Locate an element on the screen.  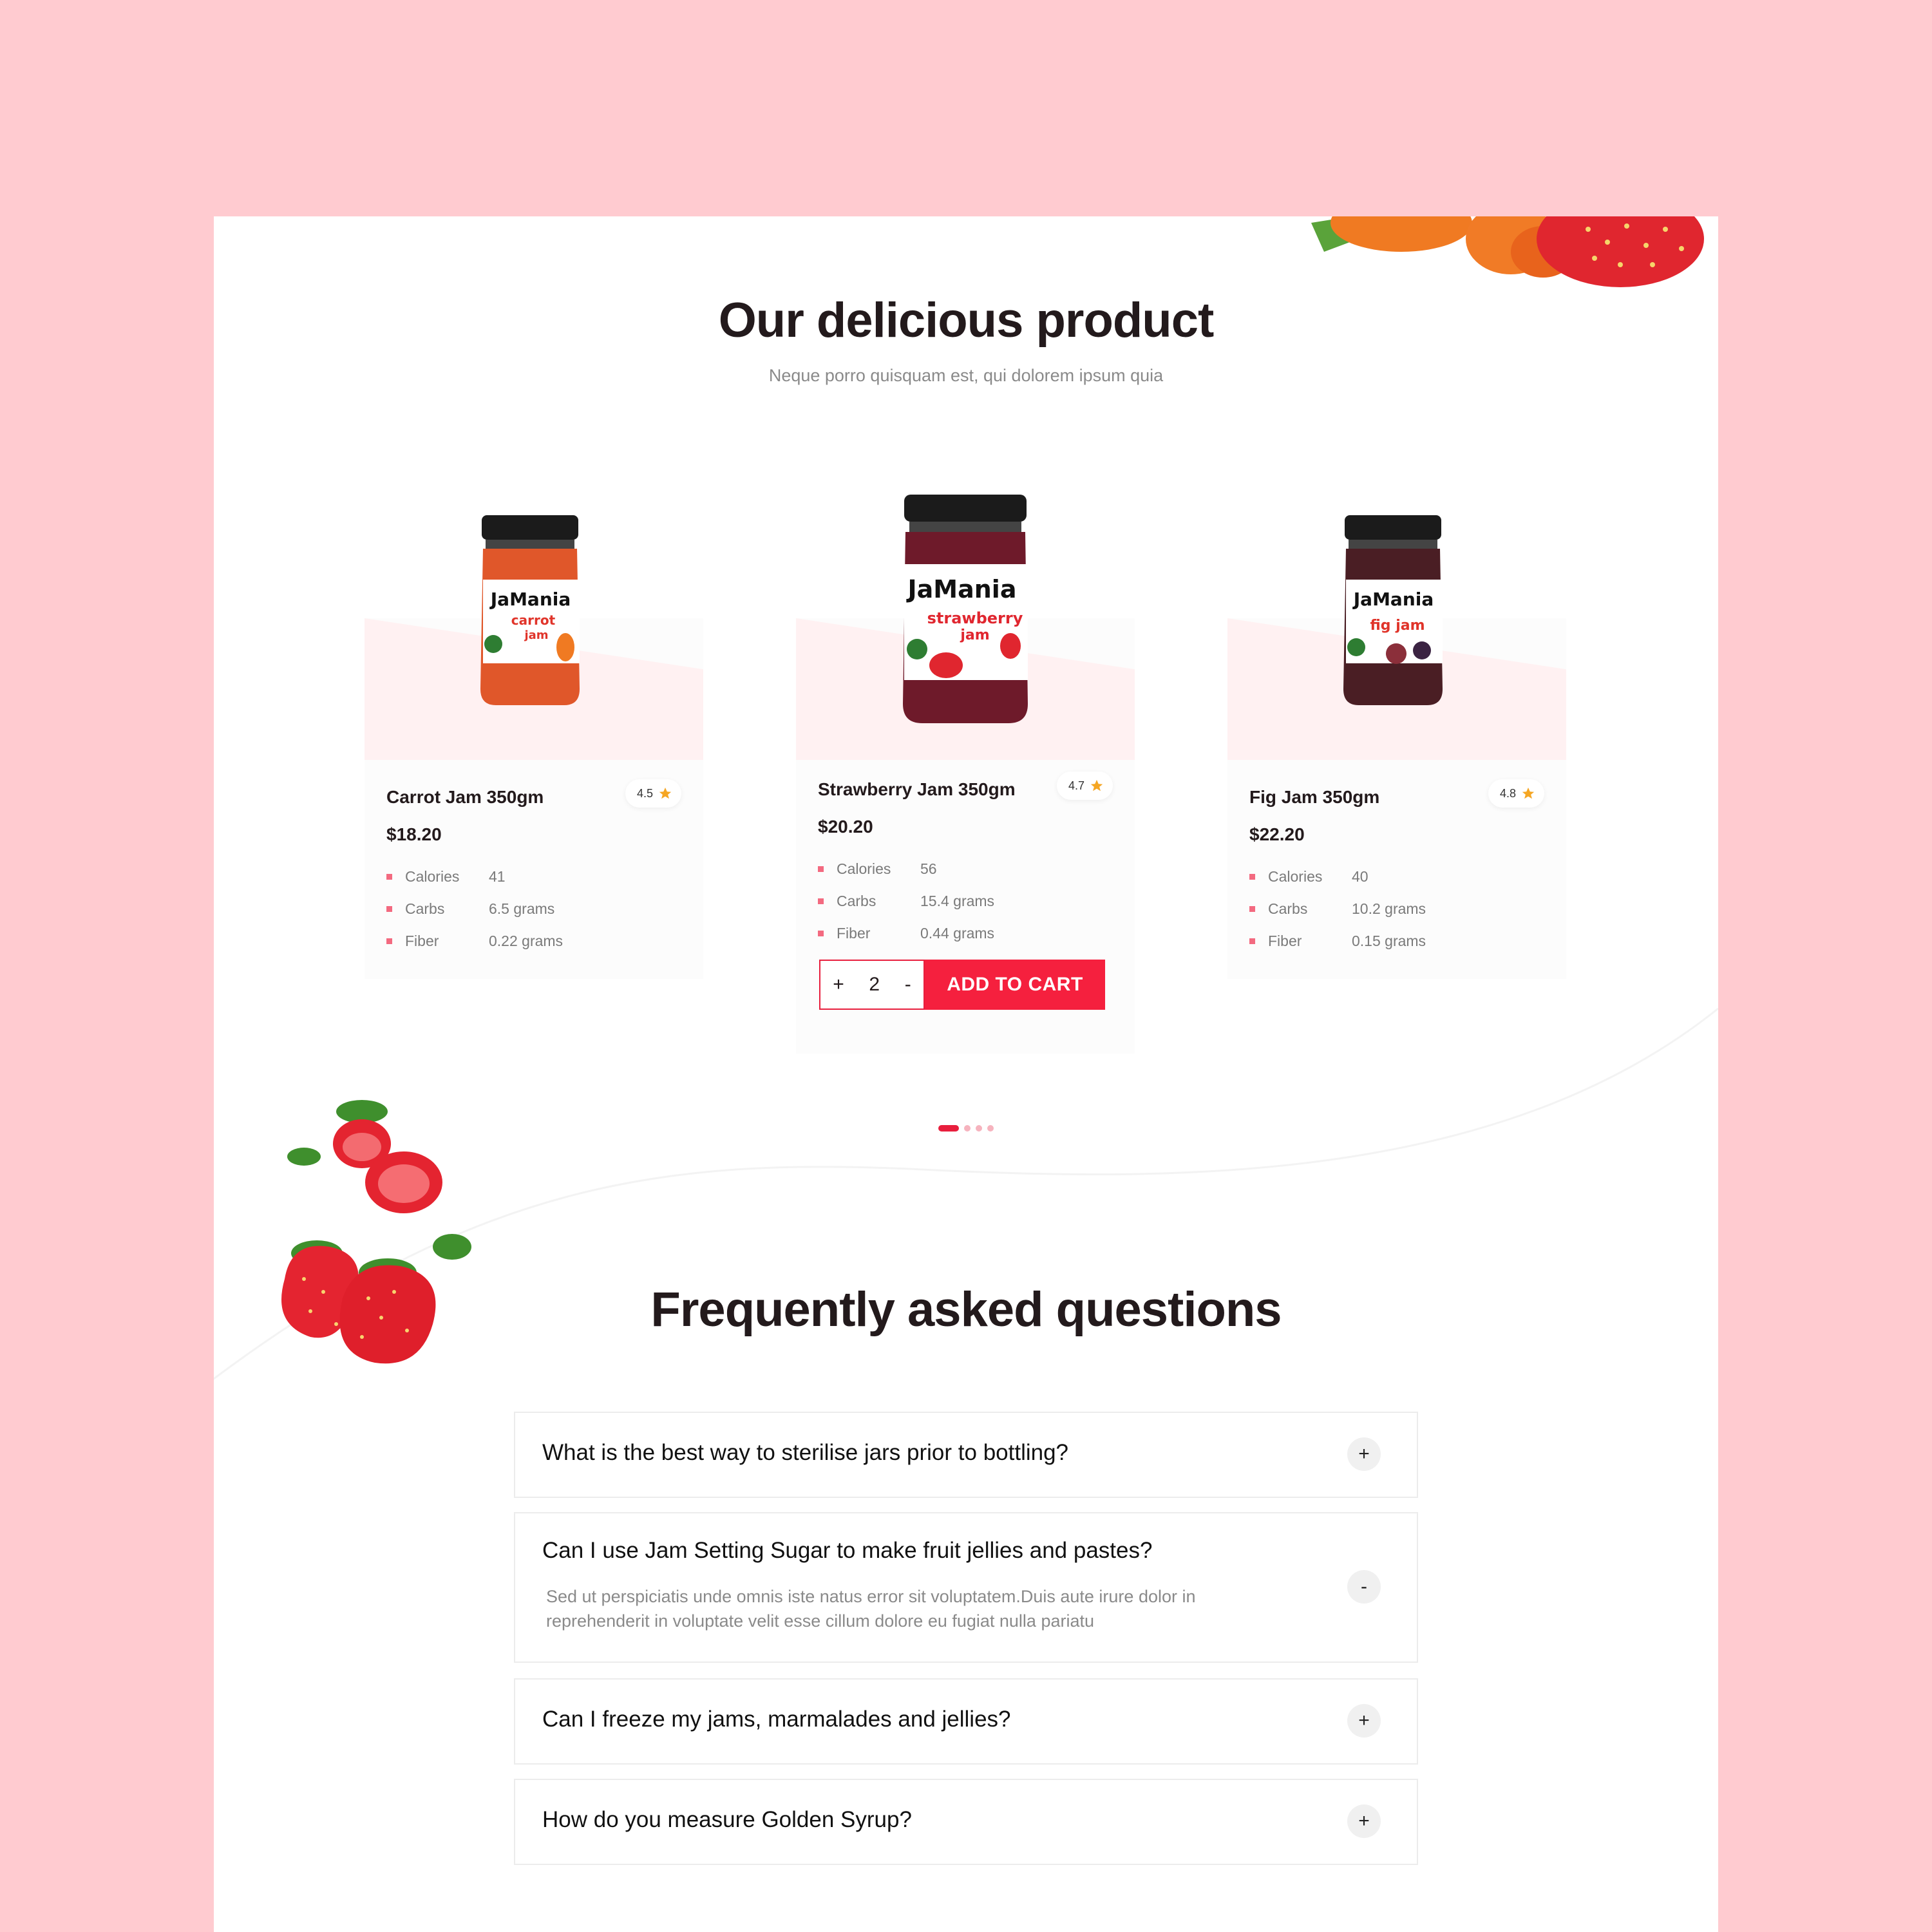
nutrition-row: Carbs 6.5 grams is located at coordinates (531, 909).